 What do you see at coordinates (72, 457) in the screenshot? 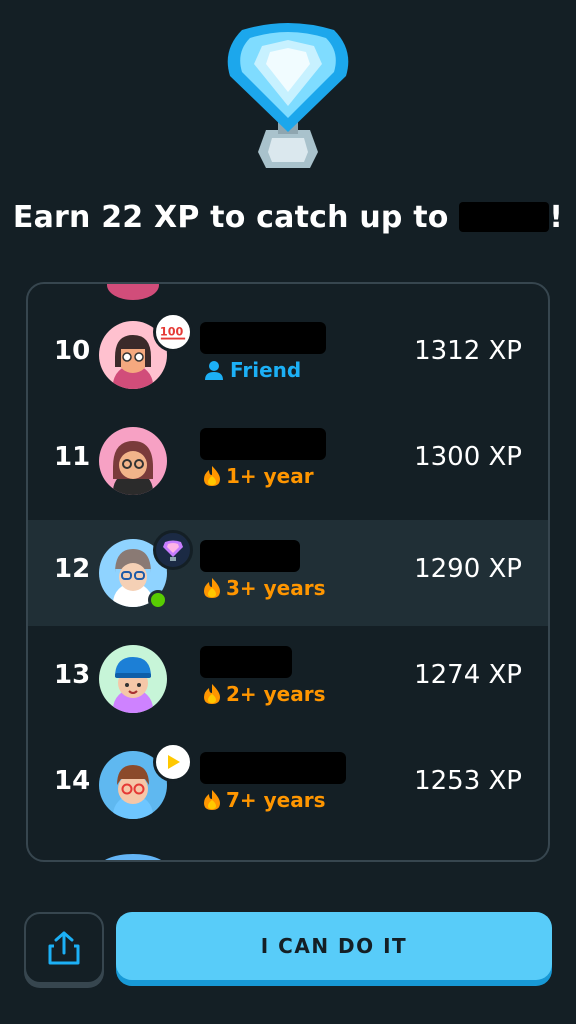
I see `rank-number: 11` at bounding box center [72, 457].